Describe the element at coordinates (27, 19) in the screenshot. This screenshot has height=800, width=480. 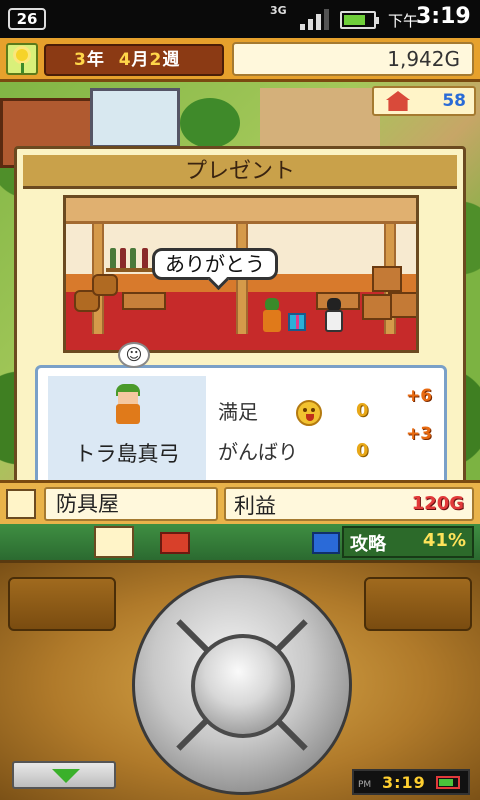
I see `notification-badge: 26` at that location.